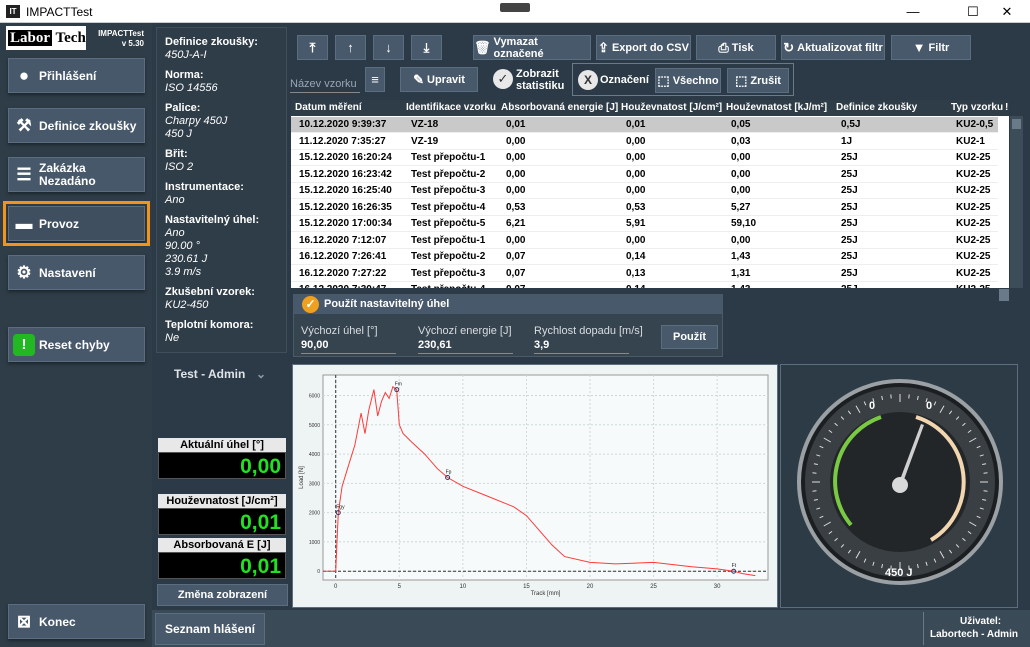  What do you see at coordinates (343, 256) in the screenshot?
I see `table-cell: 16.12.2020 7:26:41` at bounding box center [343, 256].